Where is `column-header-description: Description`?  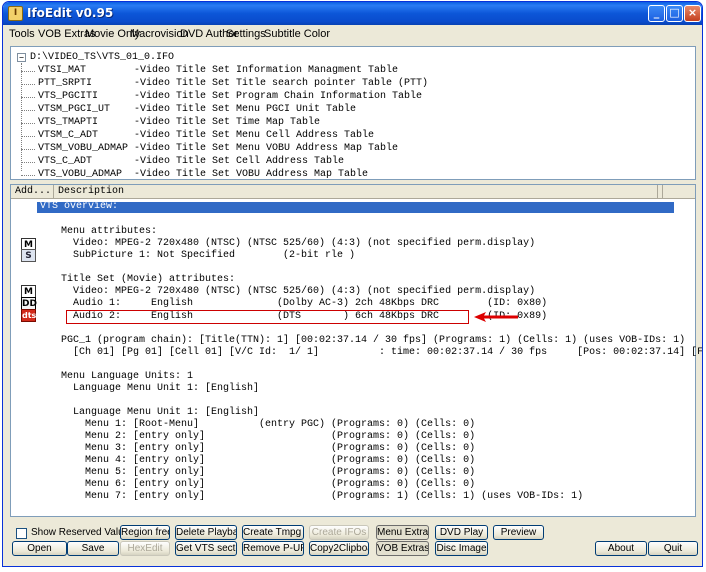 column-header-description: Description is located at coordinates (356, 192).